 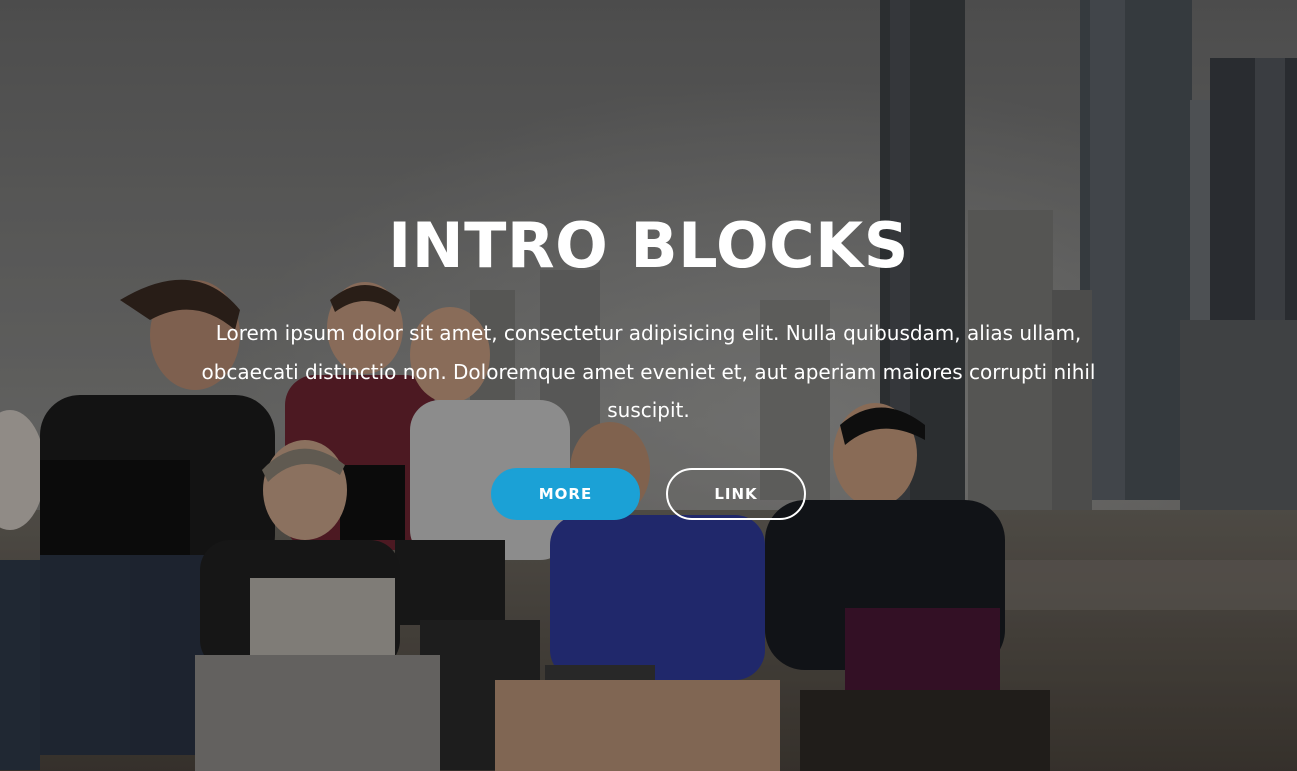 I want to click on button-group: MORE LINK, so click(x=648, y=493).